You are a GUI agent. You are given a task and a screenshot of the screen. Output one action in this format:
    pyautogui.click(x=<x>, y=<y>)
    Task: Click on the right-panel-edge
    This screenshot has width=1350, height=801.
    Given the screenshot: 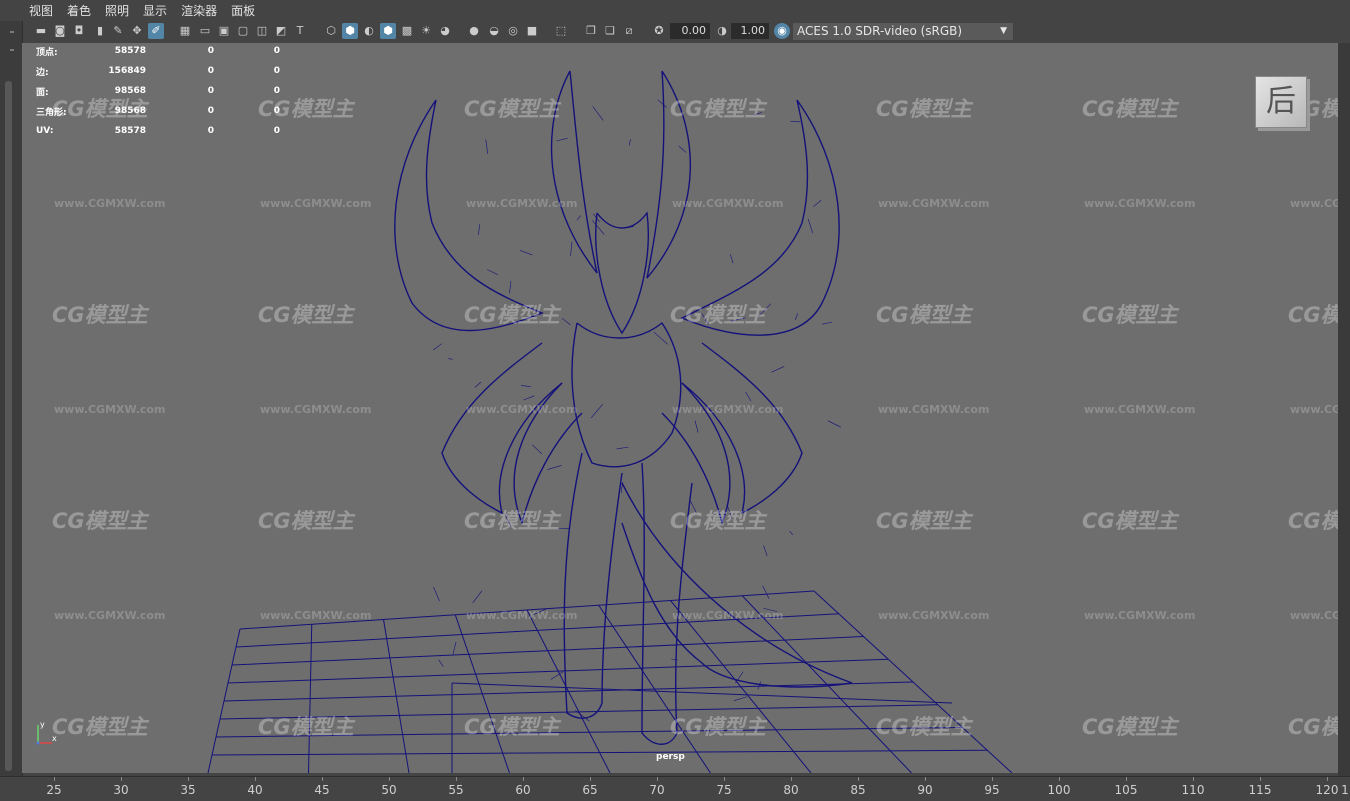 What is the action you would take?
    pyautogui.click(x=1344, y=409)
    